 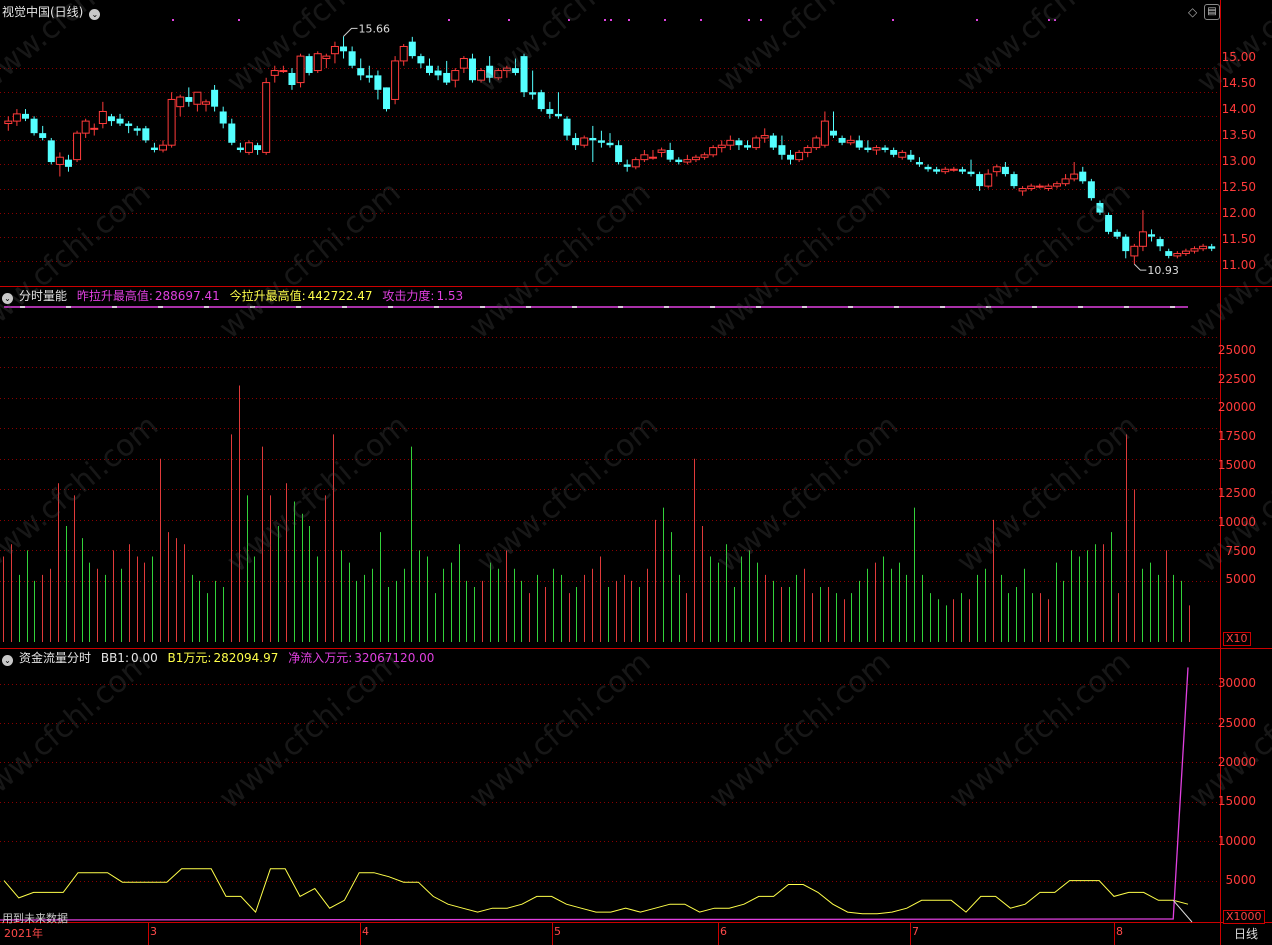 I want to click on flow-tick: 10000, so click(x=1236, y=841).